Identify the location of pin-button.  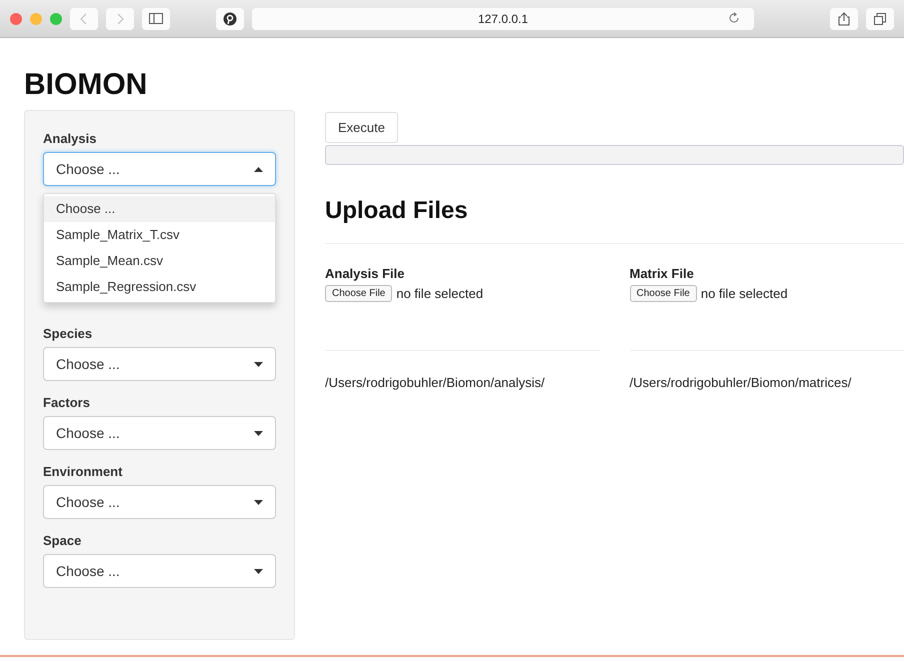
(230, 19).